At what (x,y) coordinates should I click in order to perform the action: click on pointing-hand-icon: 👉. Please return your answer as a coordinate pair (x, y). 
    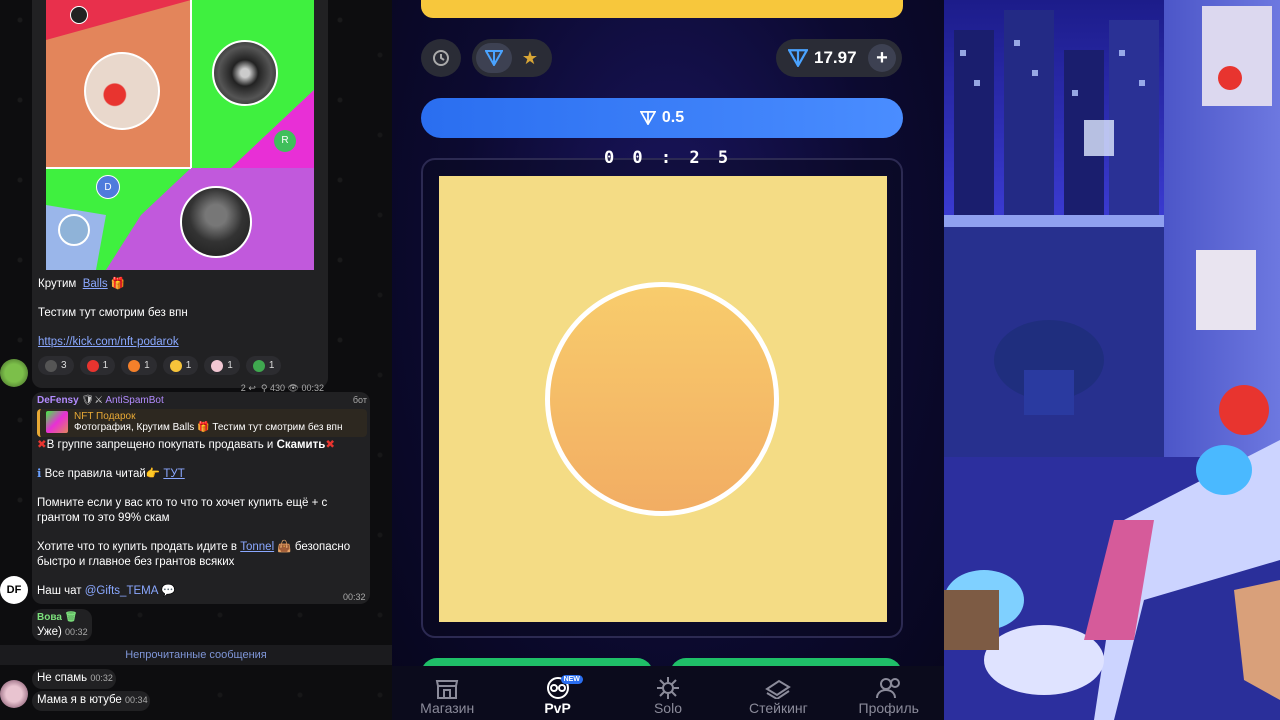
    Looking at the image, I should click on (153, 474).